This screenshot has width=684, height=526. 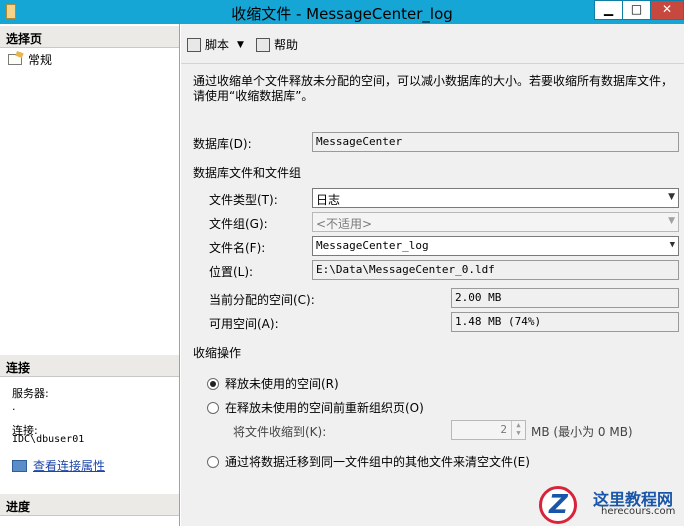 I want to click on release-unused-label: 释放未使用的空间(R), so click(x=282, y=384).